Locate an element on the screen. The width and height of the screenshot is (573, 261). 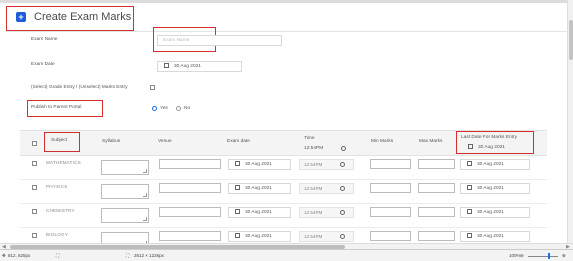
zoom-level: 100% is located at coordinates (515, 255).